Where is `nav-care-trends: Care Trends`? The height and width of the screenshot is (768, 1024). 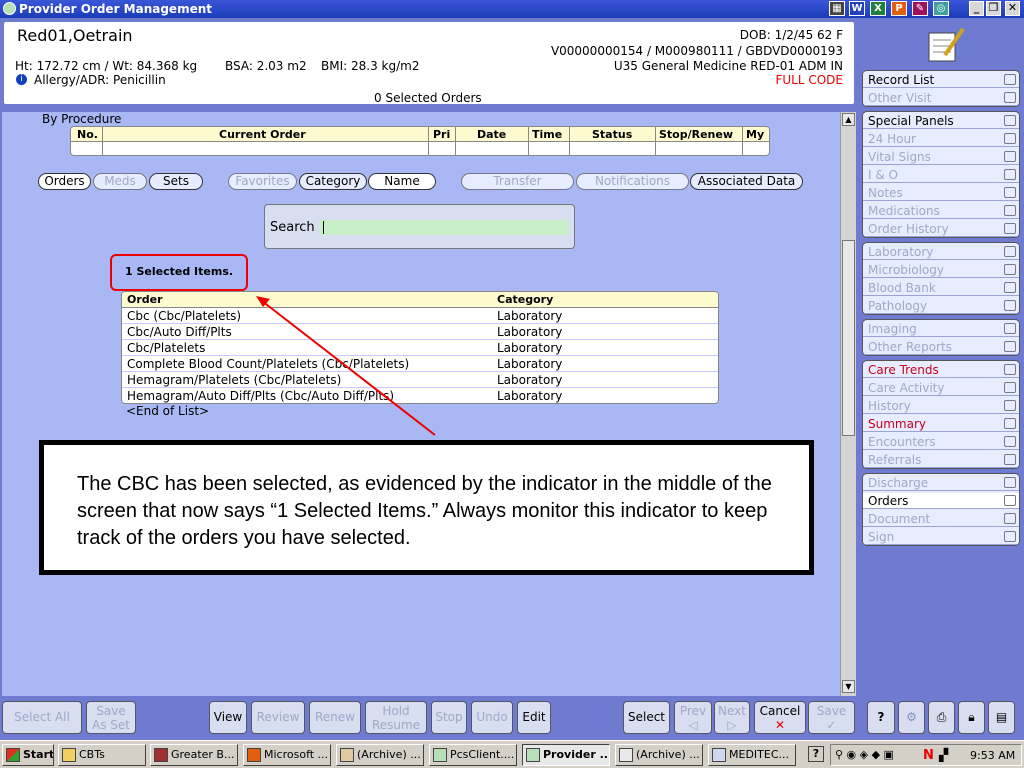 nav-care-trends: Care Trends is located at coordinates (941, 370).